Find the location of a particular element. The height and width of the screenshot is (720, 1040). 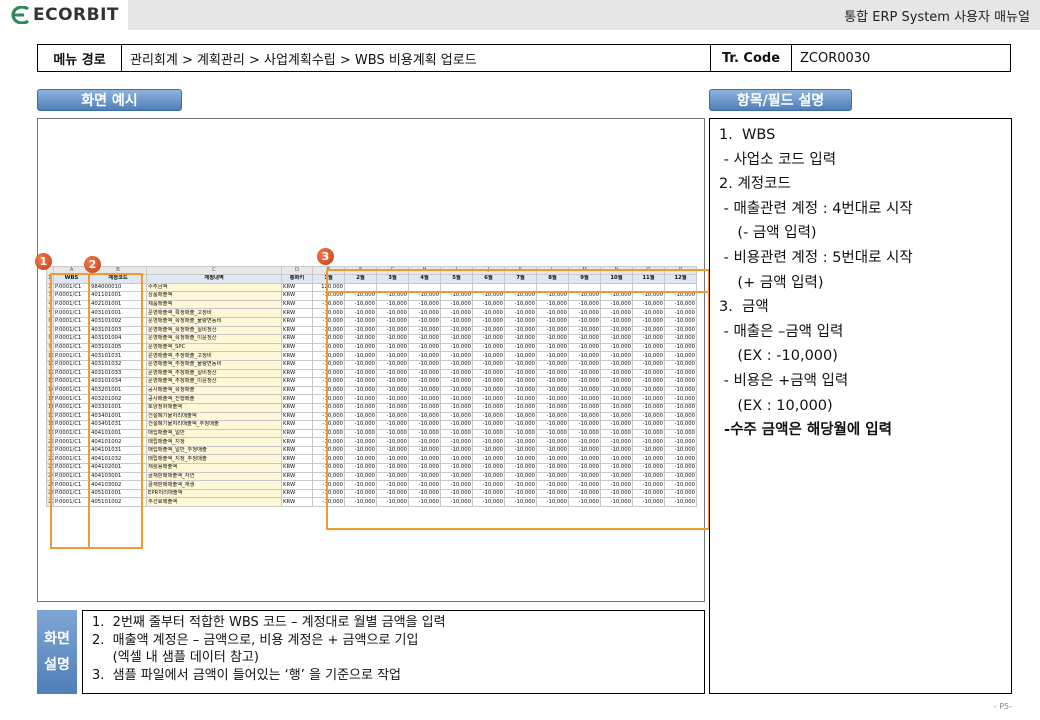

account-name-cell: EPR처리매출액 is located at coordinates (214, 493).